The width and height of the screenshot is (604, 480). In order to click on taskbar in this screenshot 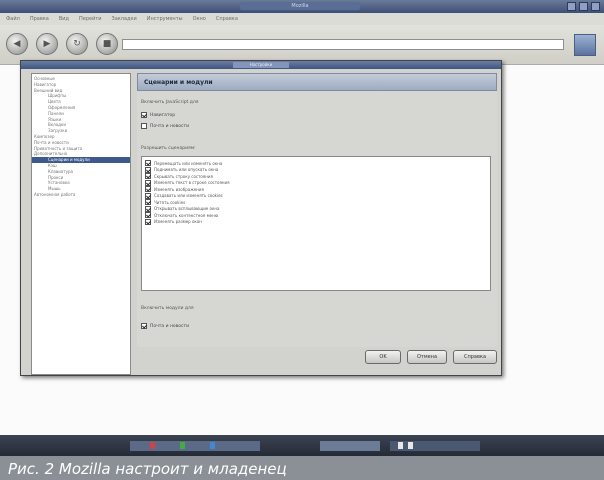, I will do `click(302, 445)`.